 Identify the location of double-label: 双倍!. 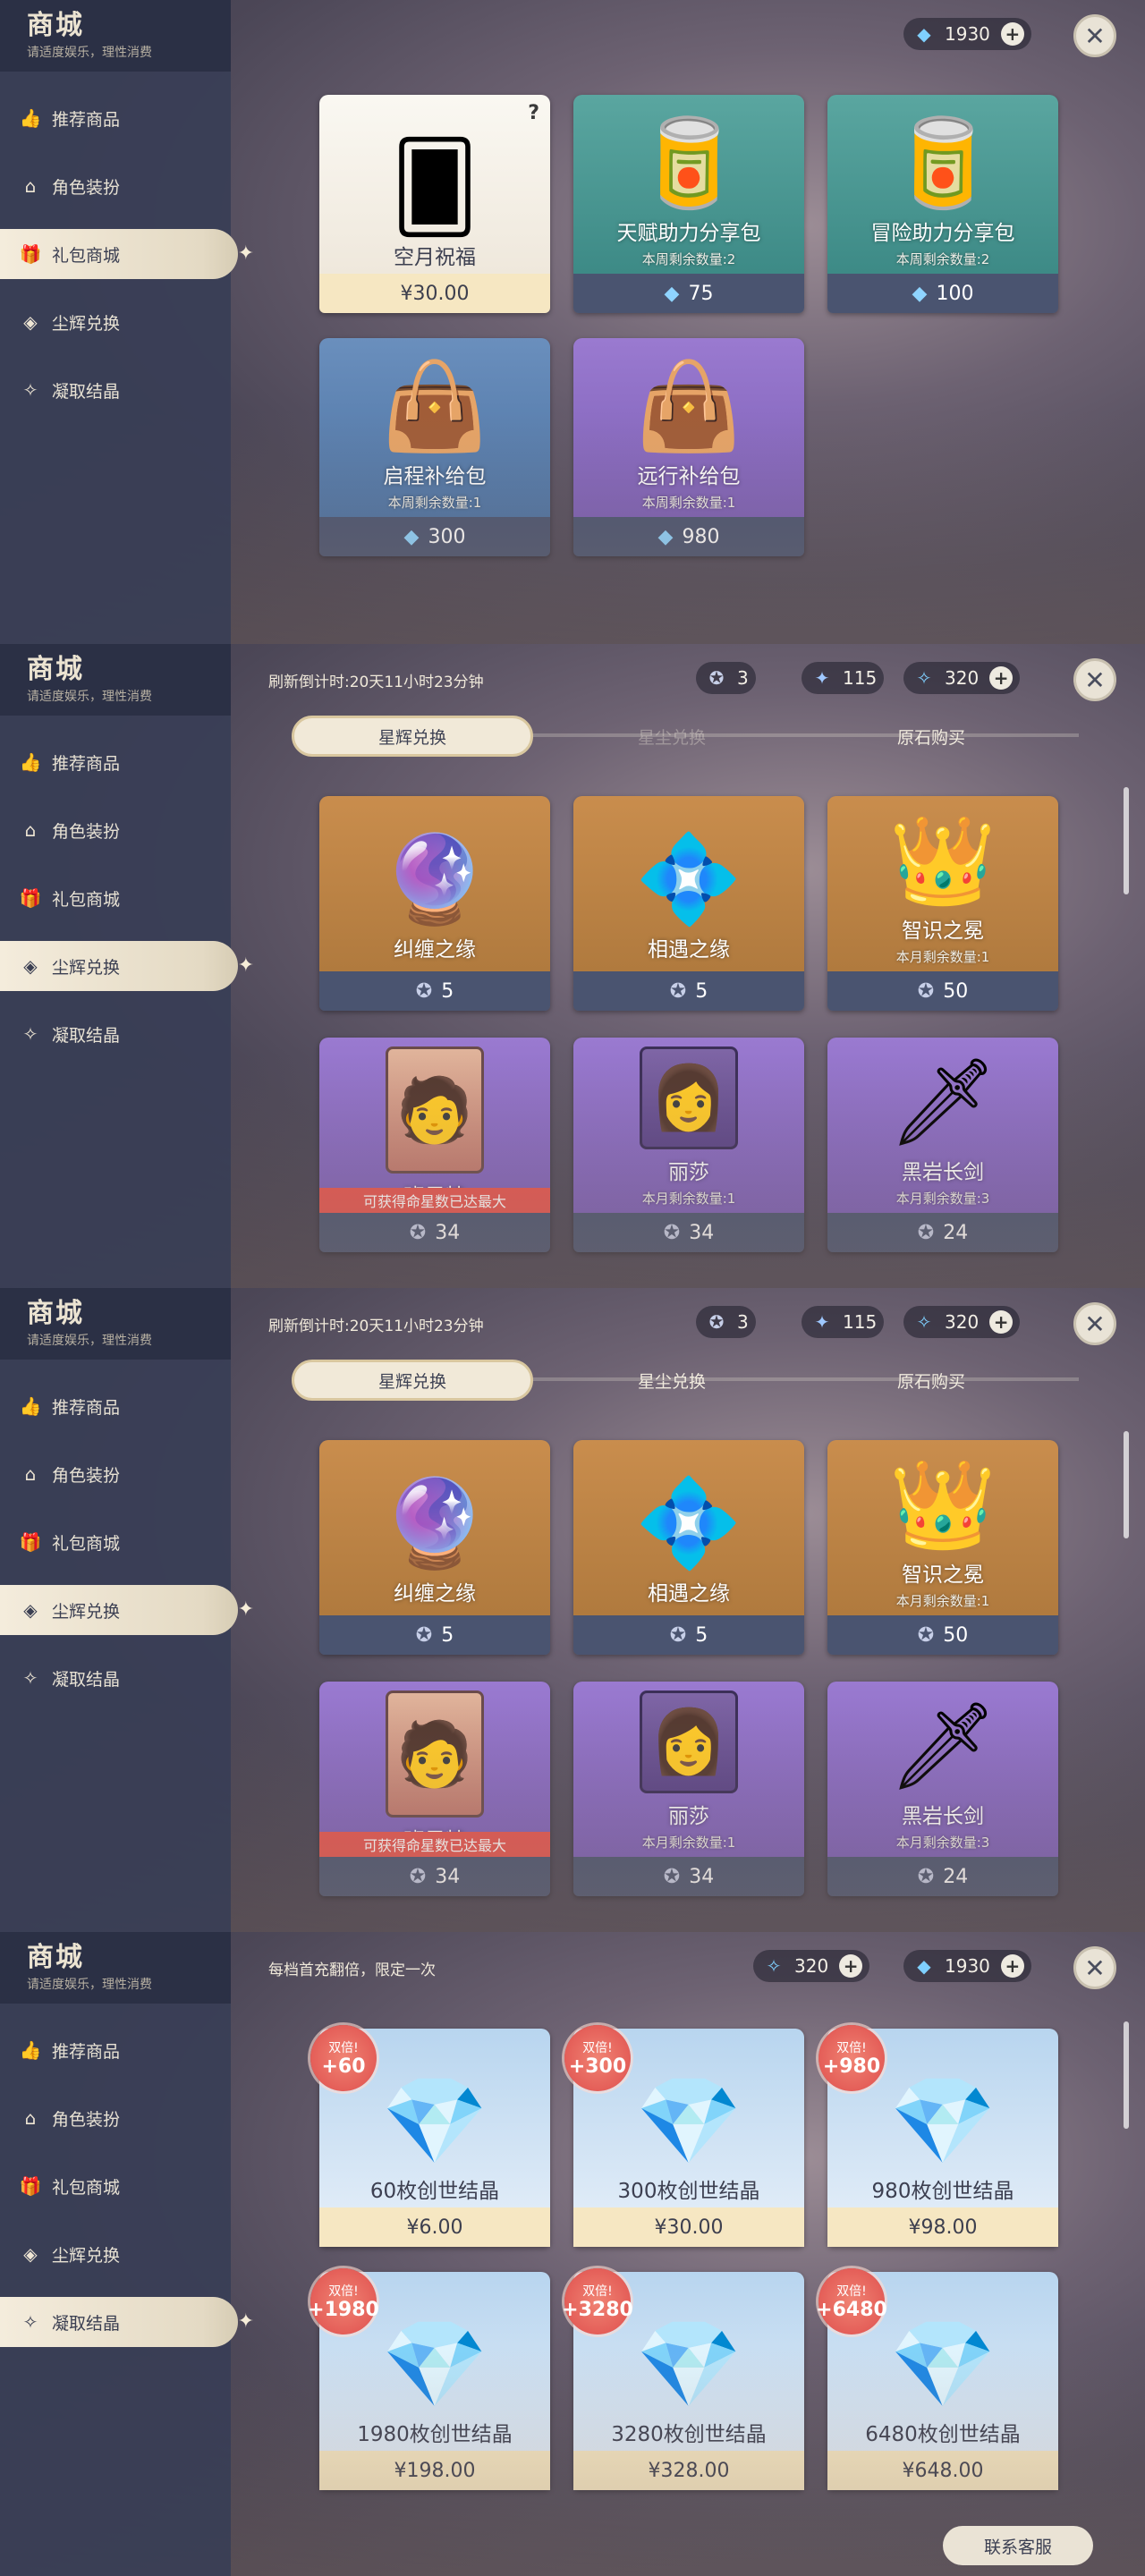
(343, 2291).